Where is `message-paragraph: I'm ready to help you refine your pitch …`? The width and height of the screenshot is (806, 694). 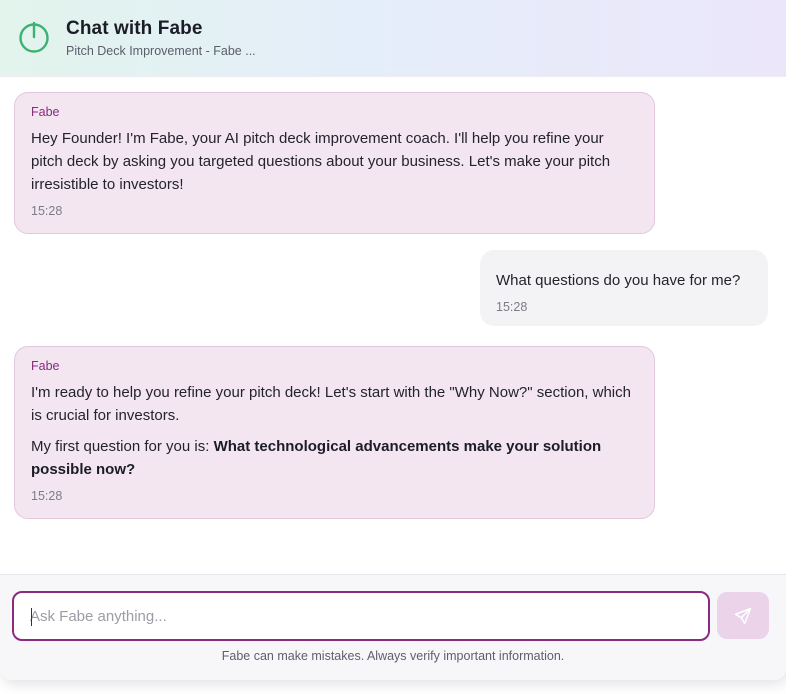
message-paragraph: I'm ready to help you refine your pitch … is located at coordinates (331, 404).